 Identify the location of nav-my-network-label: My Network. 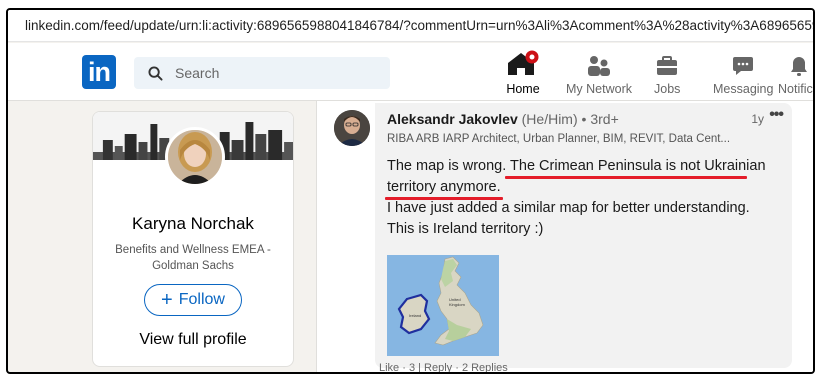
(599, 89).